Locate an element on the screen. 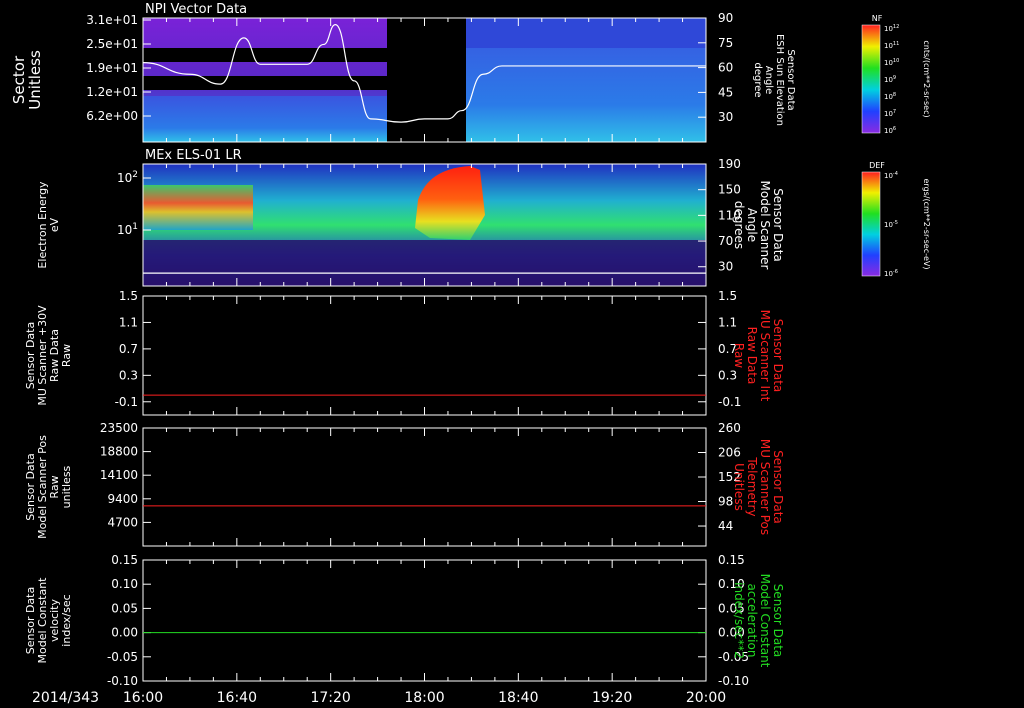 Image resolution: width=1024 pixels, height=708 pixels. right-tick-label: 1.5 is located at coordinates (727, 296).